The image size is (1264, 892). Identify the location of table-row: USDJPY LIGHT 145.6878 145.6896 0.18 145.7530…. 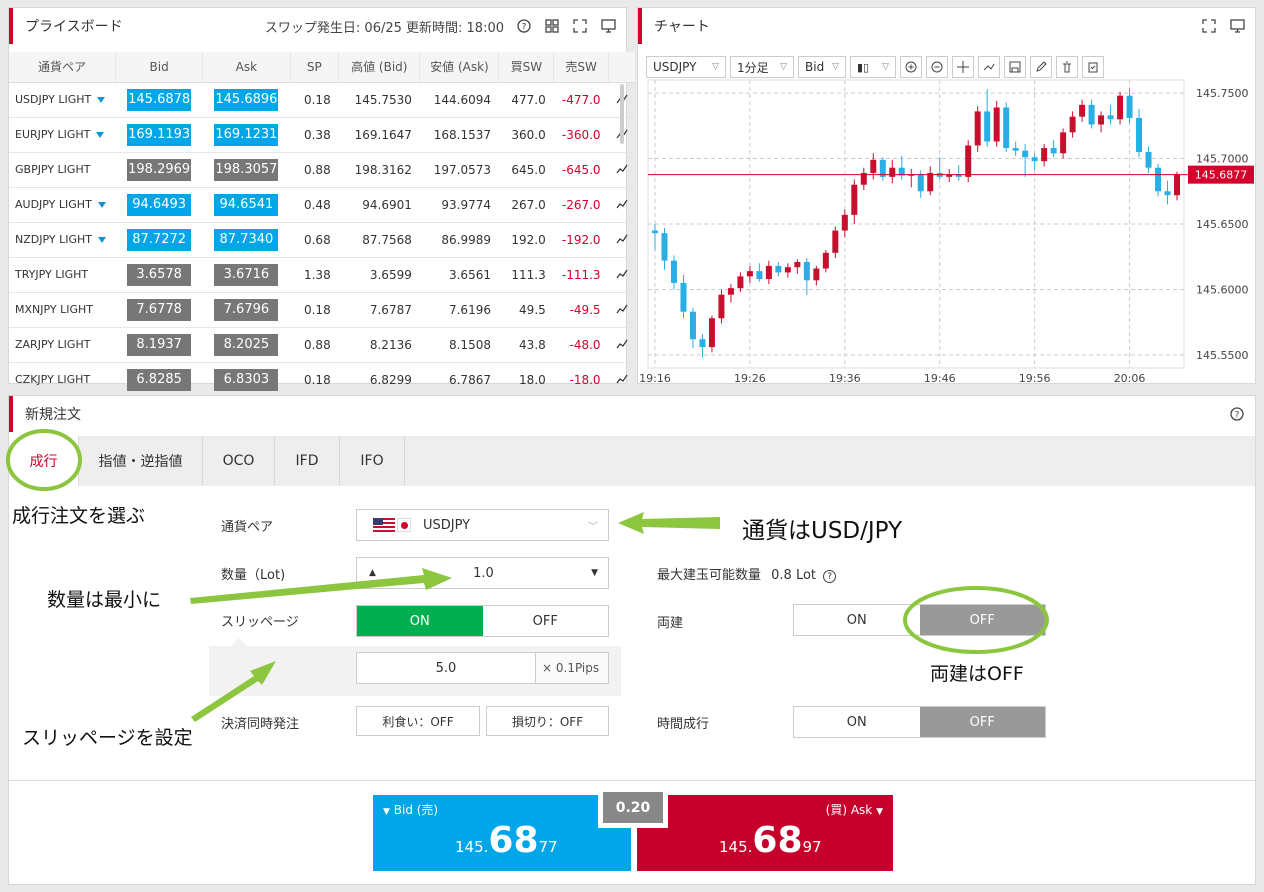
(322, 100).